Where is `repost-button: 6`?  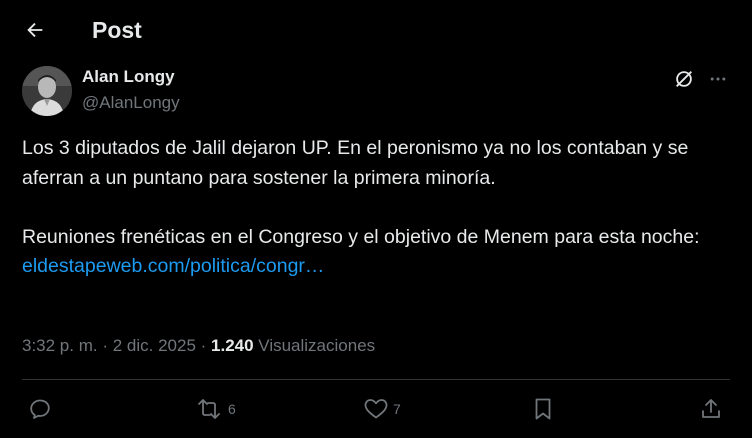 repost-button: 6 is located at coordinates (215, 409).